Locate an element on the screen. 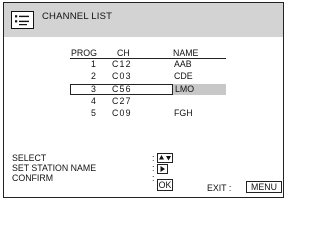 The height and width of the screenshot is (240, 320). confirm-colon: : is located at coordinates (153, 178).